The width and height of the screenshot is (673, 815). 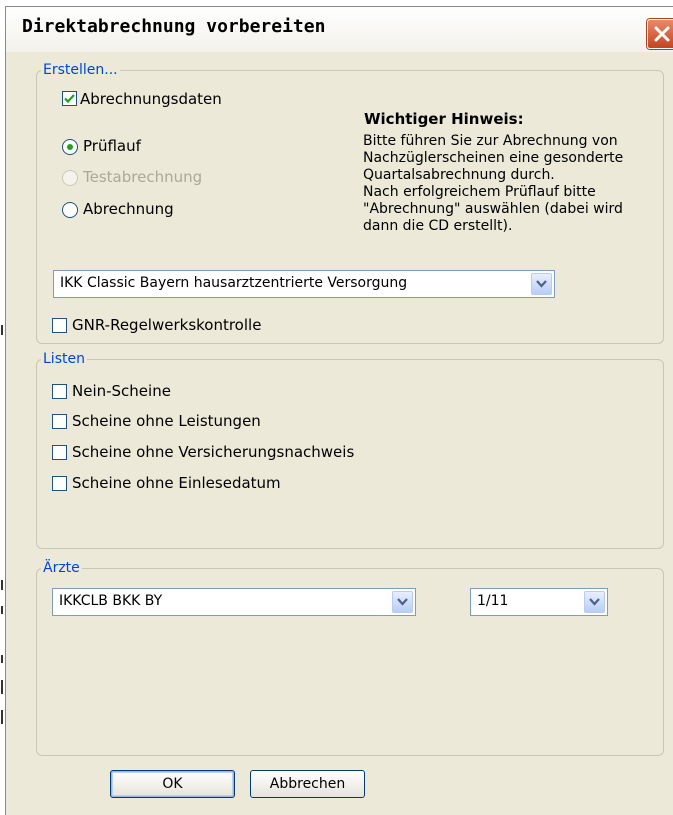 What do you see at coordinates (112, 146) in the screenshot?
I see `radio-prueflauf-label: Prüflauf` at bounding box center [112, 146].